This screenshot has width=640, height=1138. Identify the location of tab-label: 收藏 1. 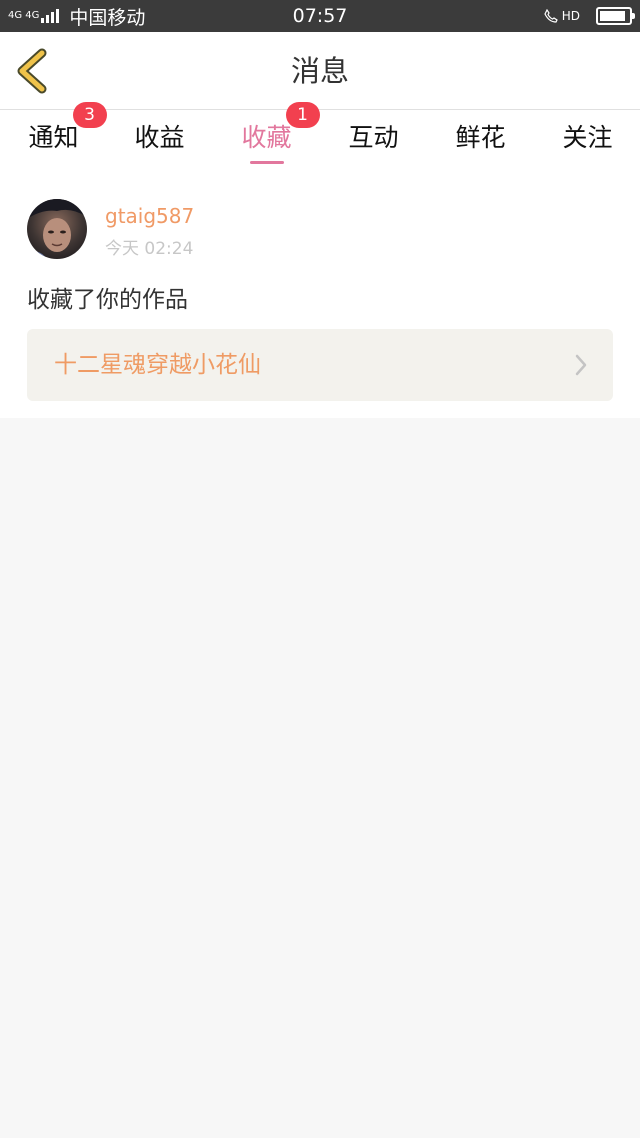
(280, 134).